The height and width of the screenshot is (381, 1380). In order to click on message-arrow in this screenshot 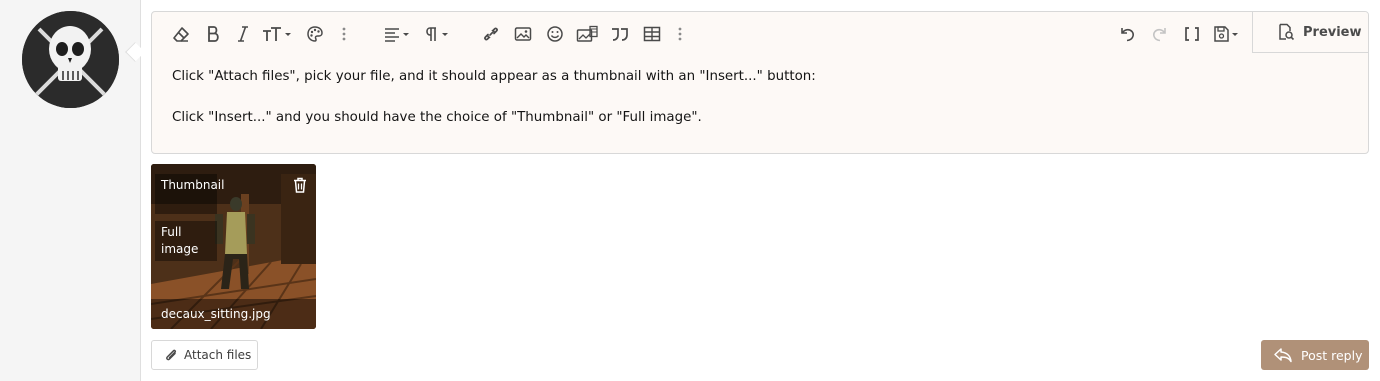, I will do `click(135, 52)`.